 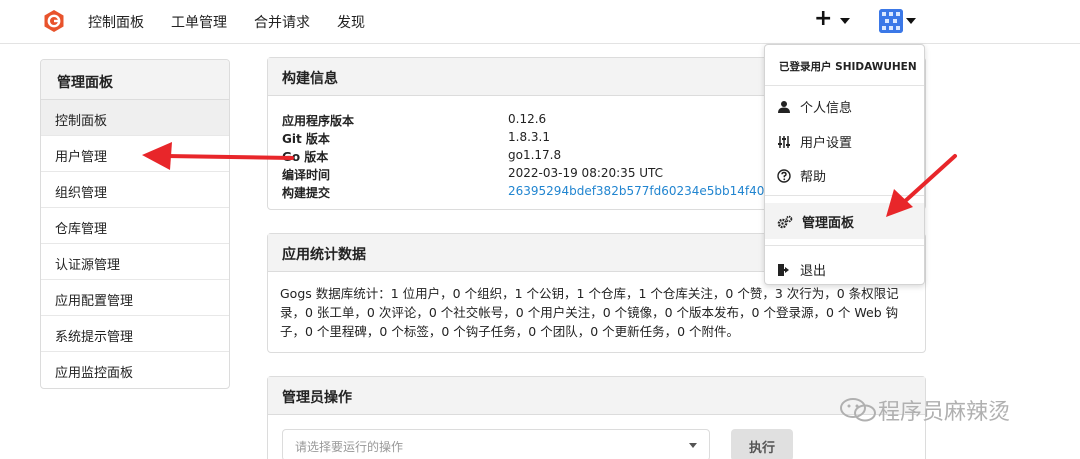 I want to click on arrow-to-user-management, so click(x=218, y=156).